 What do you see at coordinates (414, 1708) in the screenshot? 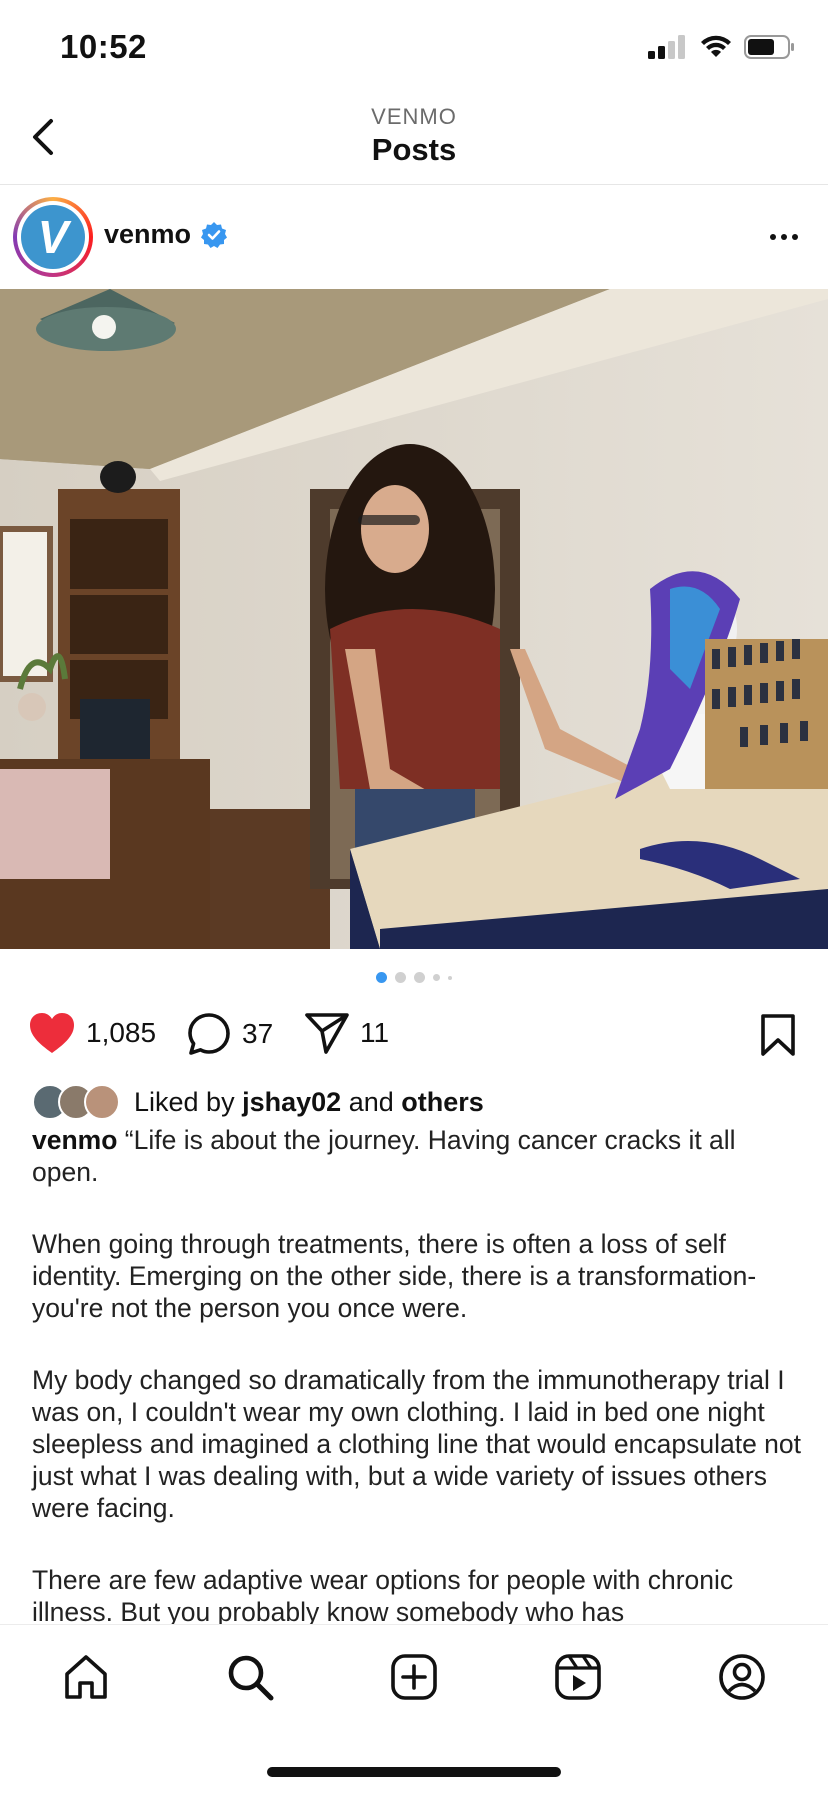
I see `bottom-nav` at bounding box center [414, 1708].